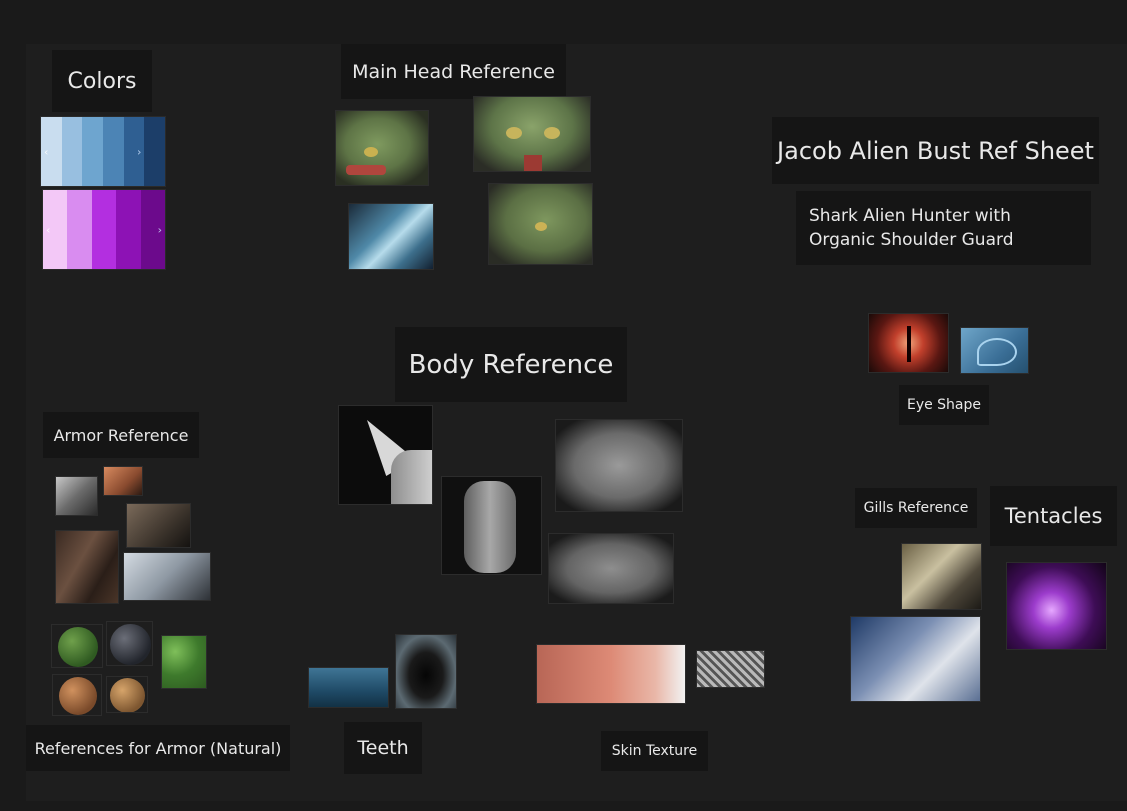  I want to click on reptile-eye-image, so click(908, 343).